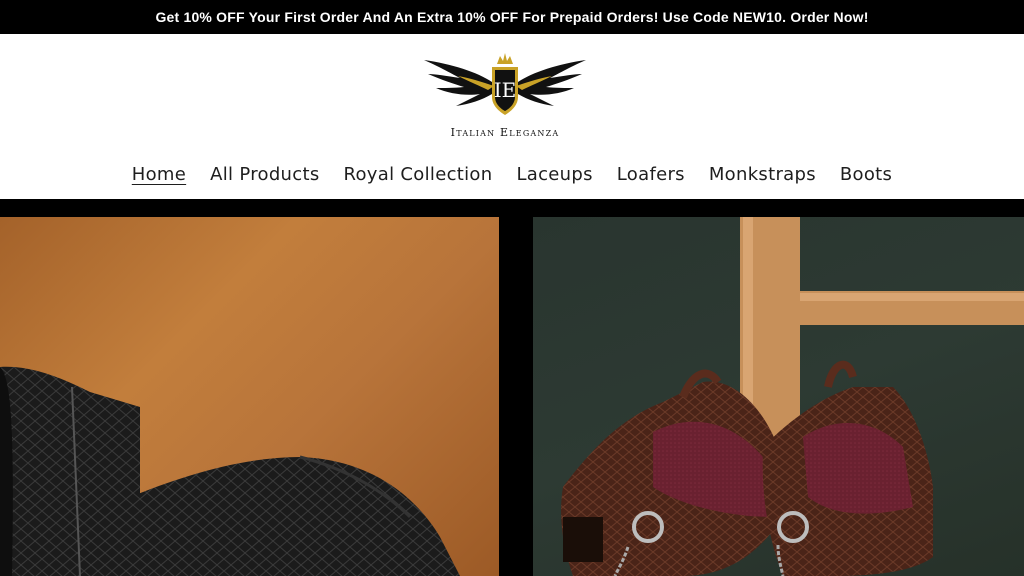  What do you see at coordinates (159, 176) in the screenshot?
I see `nav-item-home: Home` at bounding box center [159, 176].